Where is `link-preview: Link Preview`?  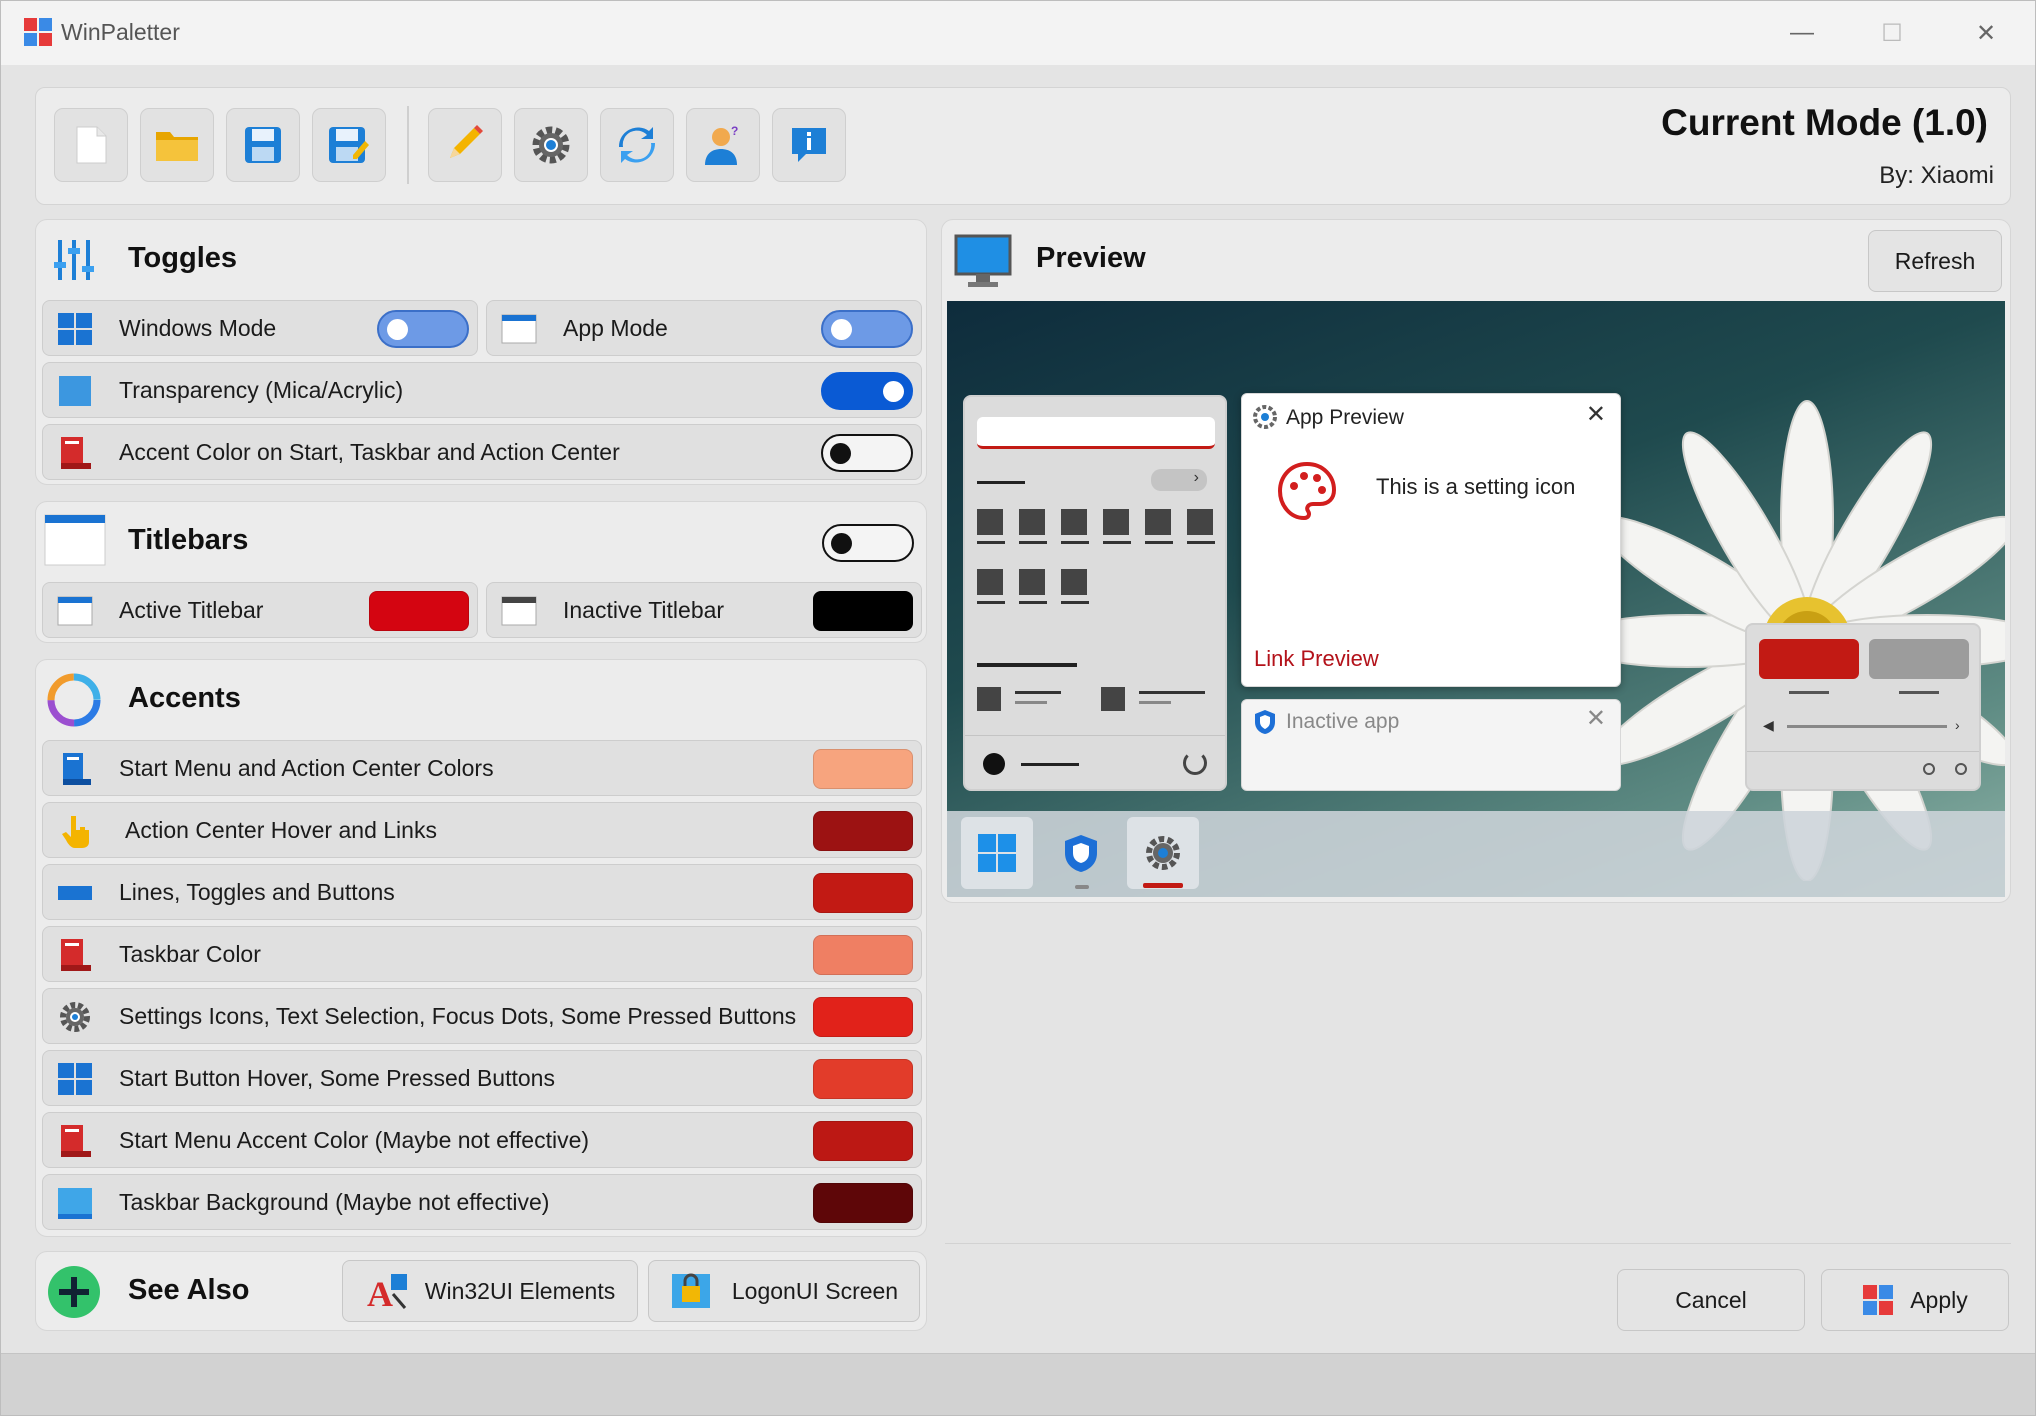
link-preview: Link Preview is located at coordinates (1316, 659).